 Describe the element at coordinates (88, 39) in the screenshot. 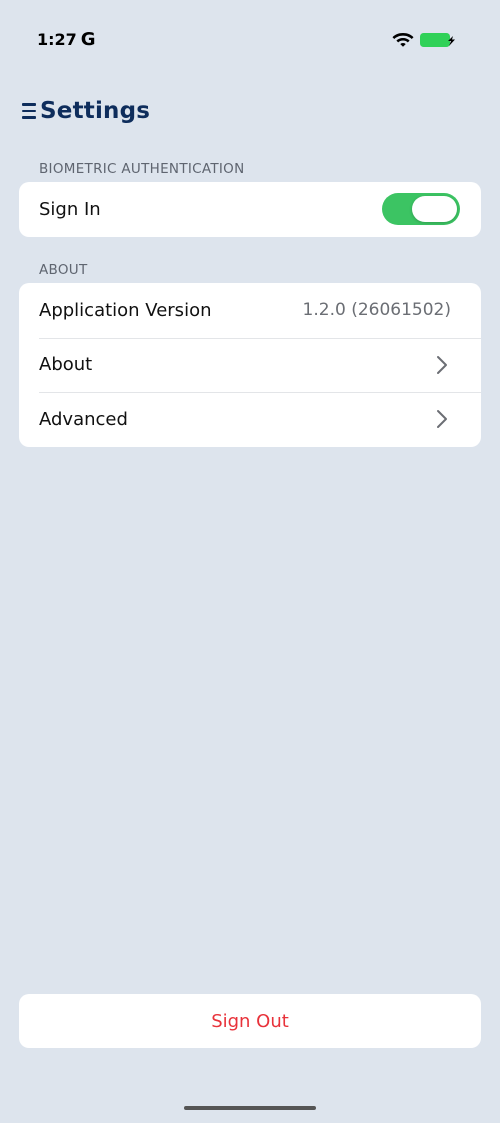

I see `google-icon: G` at that location.